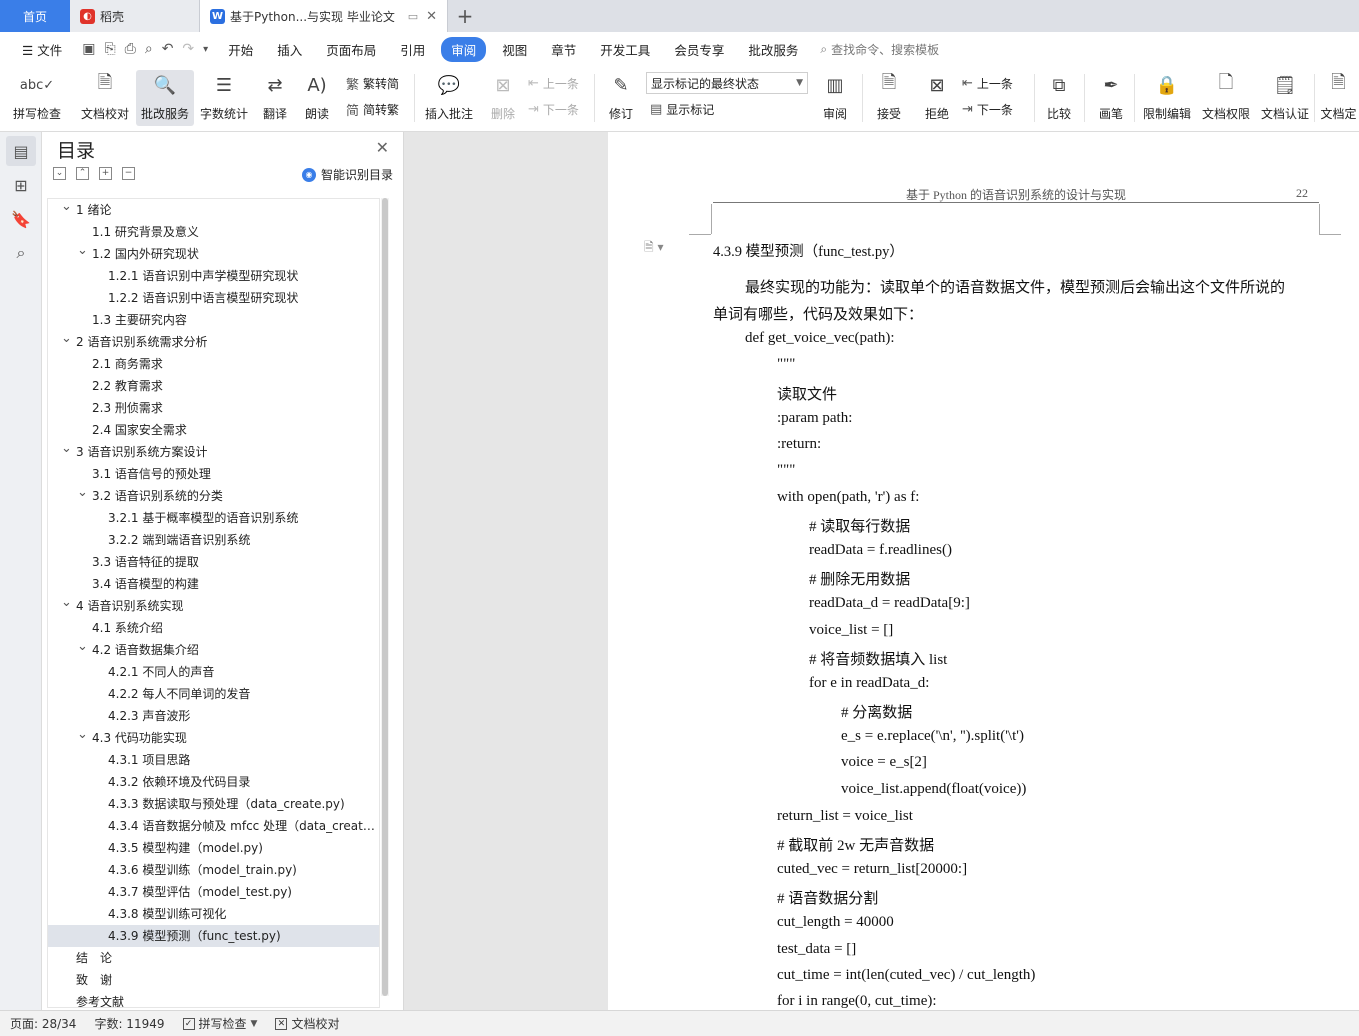 The height and width of the screenshot is (1036, 1359). I want to click on outline-item: 2.2 教育需求, so click(213, 386).